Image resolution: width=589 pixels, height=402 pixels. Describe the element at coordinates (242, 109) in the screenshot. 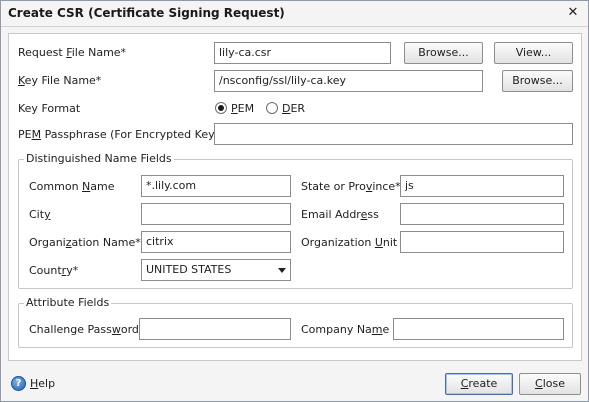

I see `pem-radio-label: PEM` at that location.